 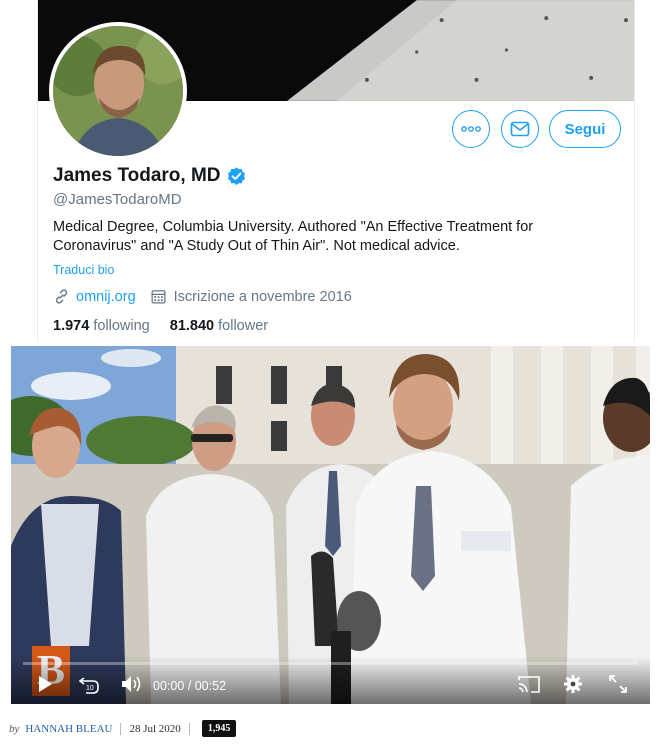 What do you see at coordinates (169, 686) in the screenshot?
I see `current-time: 00:00` at bounding box center [169, 686].